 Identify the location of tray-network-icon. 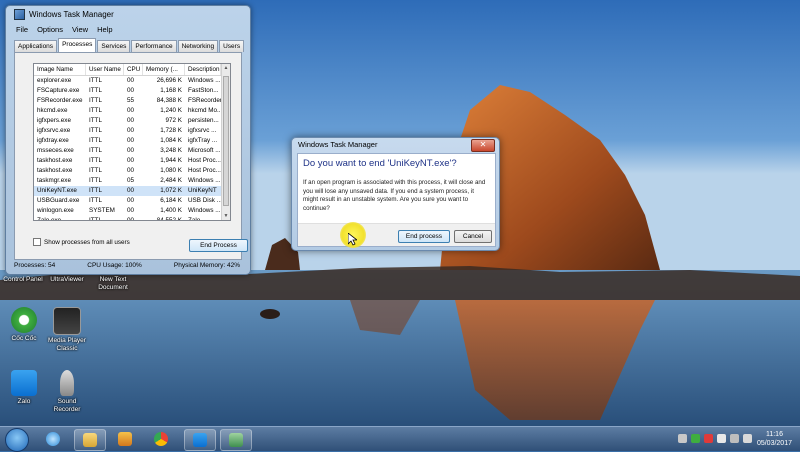
(734, 438).